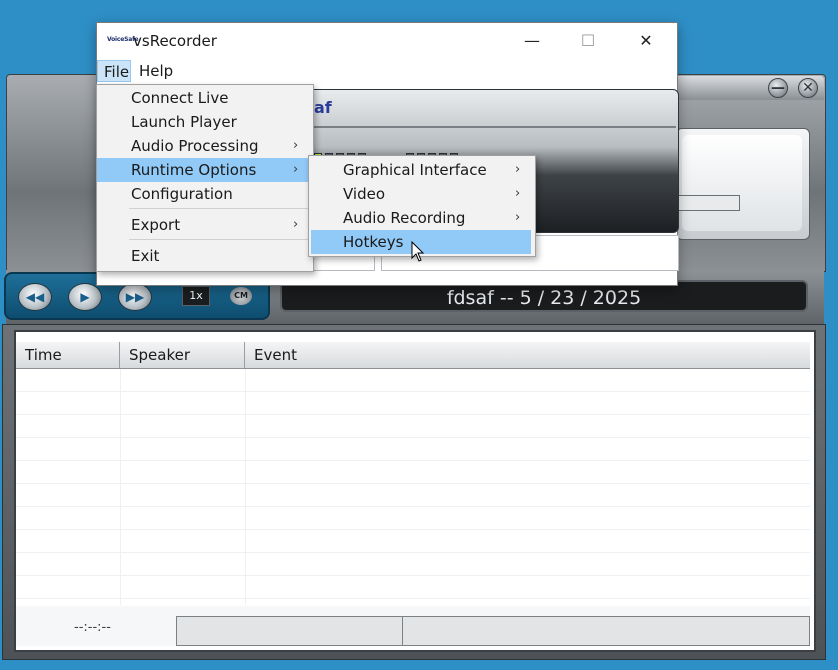 The width and height of the screenshot is (838, 670). I want to click on fast-forward-button: ▶▶, so click(135, 297).